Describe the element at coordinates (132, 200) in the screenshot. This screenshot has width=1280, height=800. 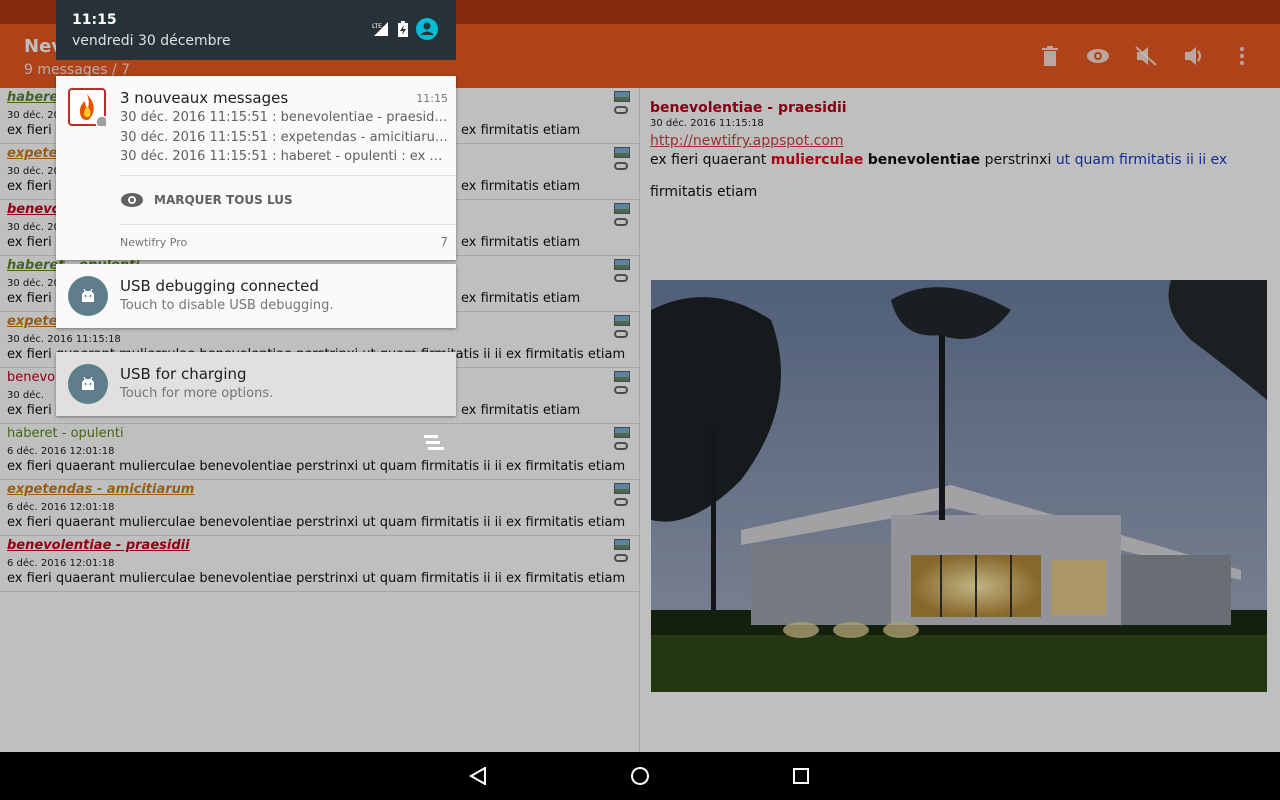
I see `eye-icon` at that location.